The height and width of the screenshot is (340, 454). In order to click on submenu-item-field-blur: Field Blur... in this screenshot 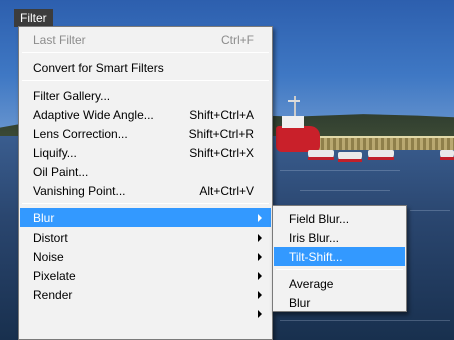, I will do `click(339, 218)`.